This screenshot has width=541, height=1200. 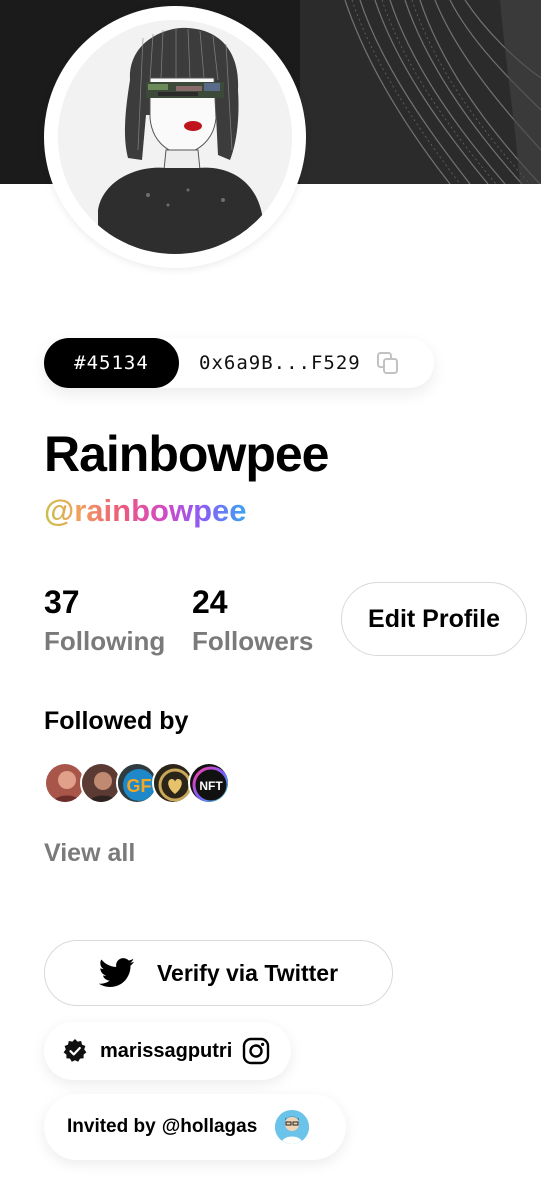 What do you see at coordinates (253, 641) in the screenshot?
I see `followers-label: Followers` at bounding box center [253, 641].